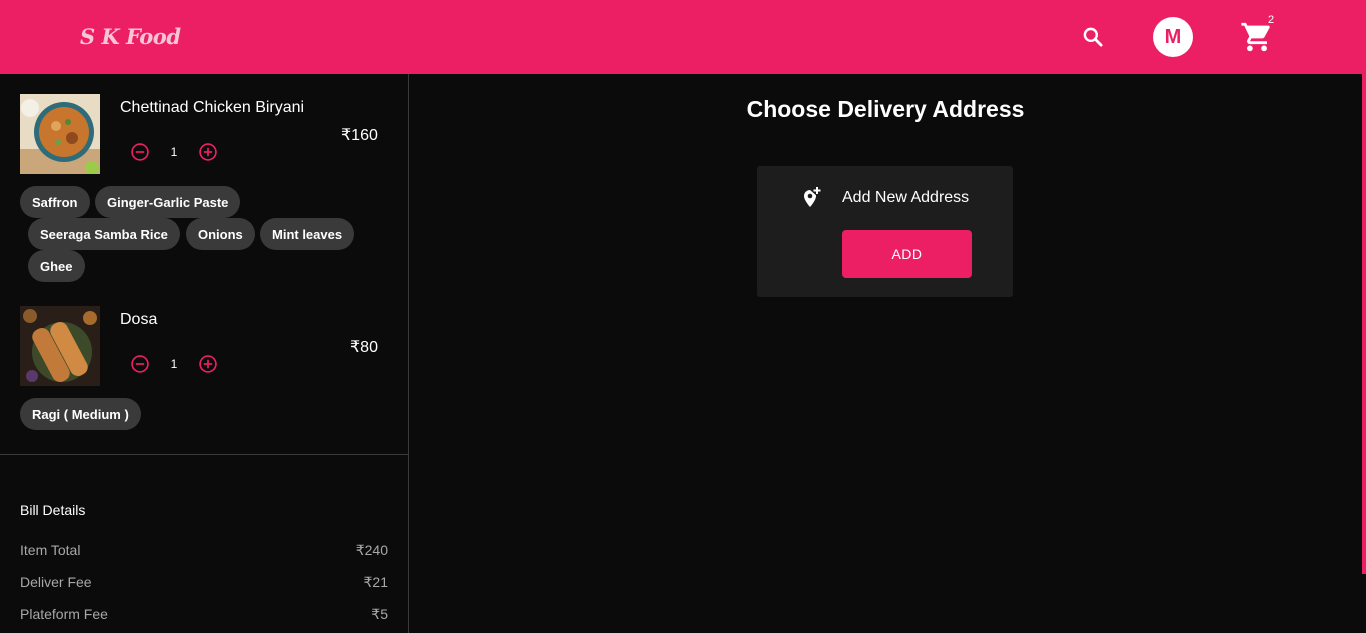 This screenshot has width=1366, height=633. I want to click on bill-row-label: Plateform Fee, so click(64, 614).